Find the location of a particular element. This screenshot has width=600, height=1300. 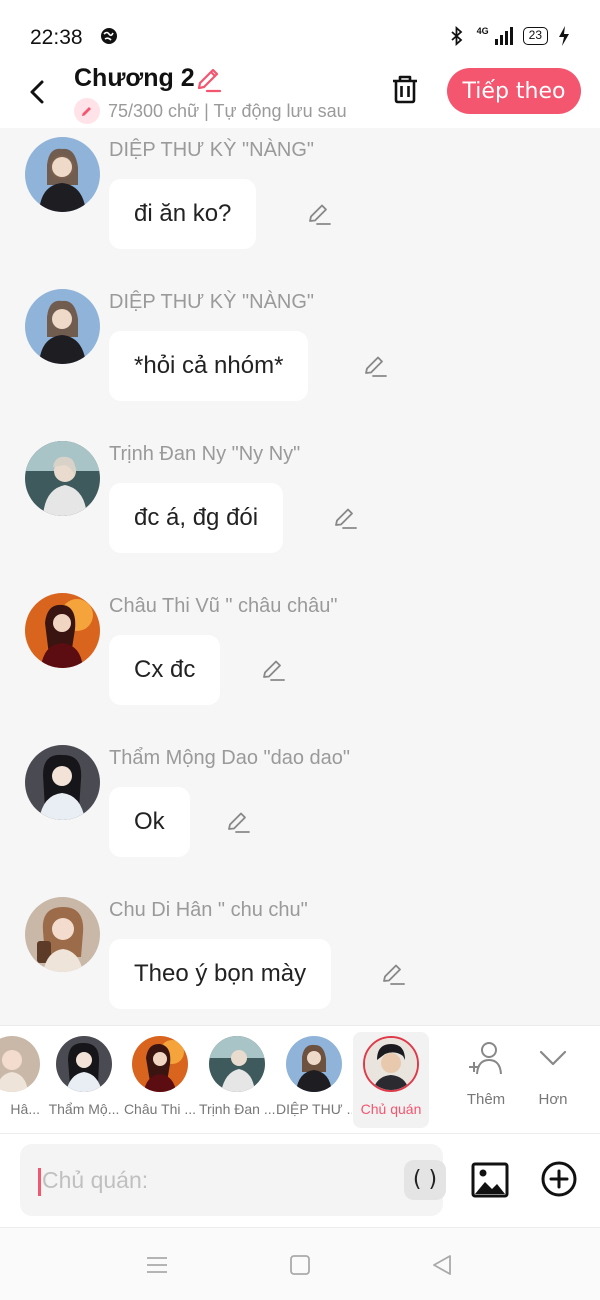

menu-icon is located at coordinates (157, 1265).